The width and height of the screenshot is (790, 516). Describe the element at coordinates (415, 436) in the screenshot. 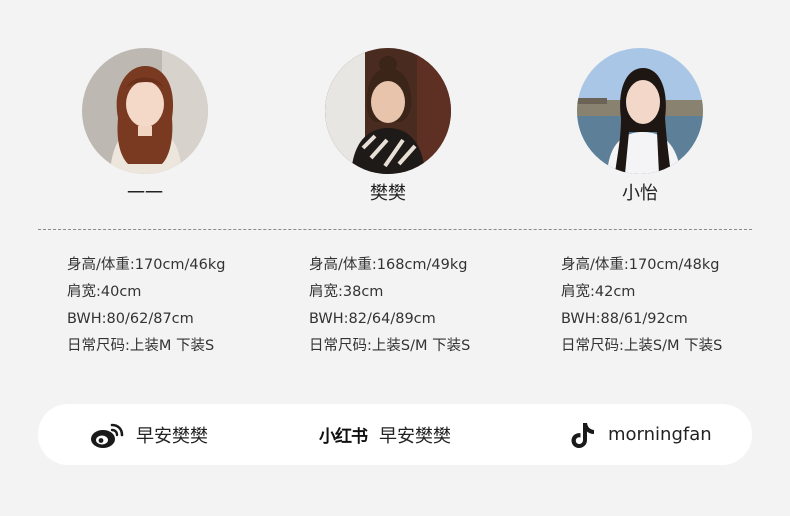

I see `xiaohongshu-handle: 早安樊樊` at that location.